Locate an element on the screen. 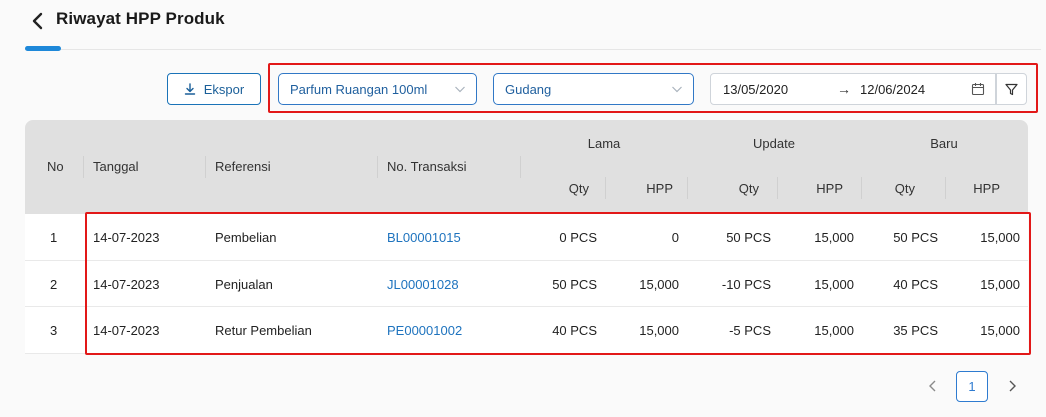 This screenshot has height=417, width=1046. date-end-input: 12/06/2024 is located at coordinates (892, 89).